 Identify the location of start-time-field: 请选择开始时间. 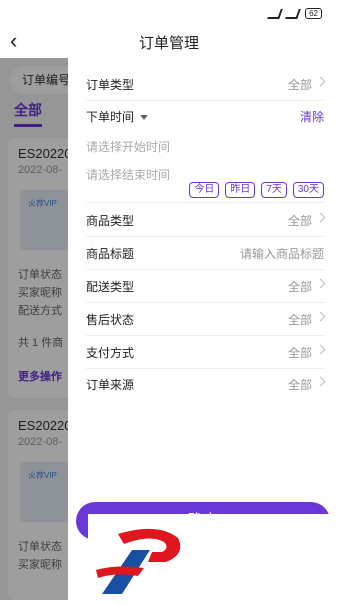
(128, 146).